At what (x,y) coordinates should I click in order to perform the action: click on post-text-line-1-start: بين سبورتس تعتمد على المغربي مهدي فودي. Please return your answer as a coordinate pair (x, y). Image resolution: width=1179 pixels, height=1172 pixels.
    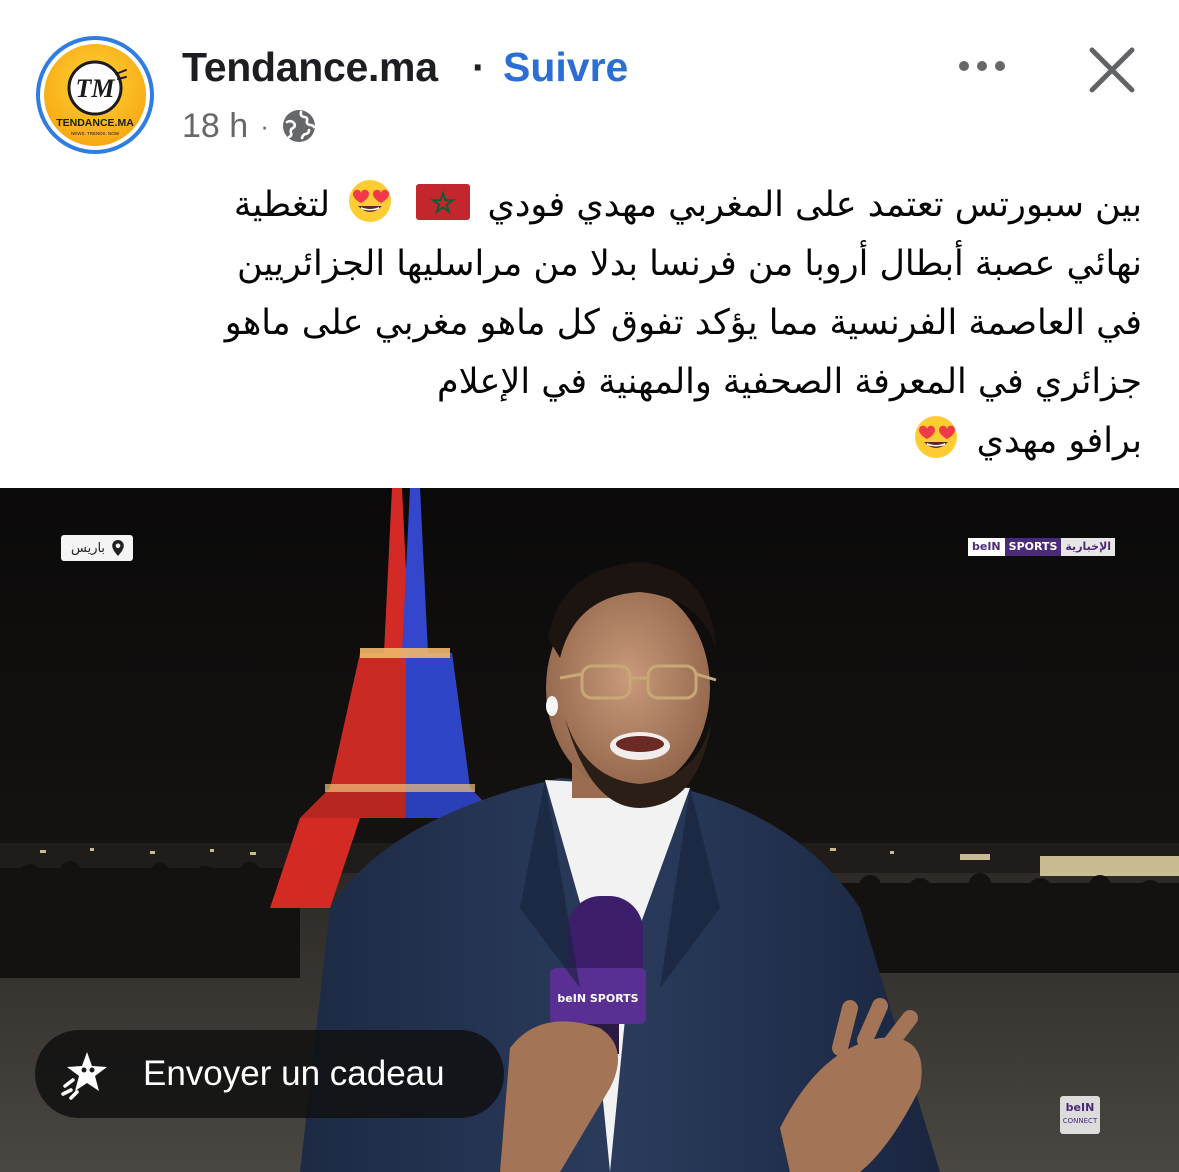
    Looking at the image, I should click on (814, 205).